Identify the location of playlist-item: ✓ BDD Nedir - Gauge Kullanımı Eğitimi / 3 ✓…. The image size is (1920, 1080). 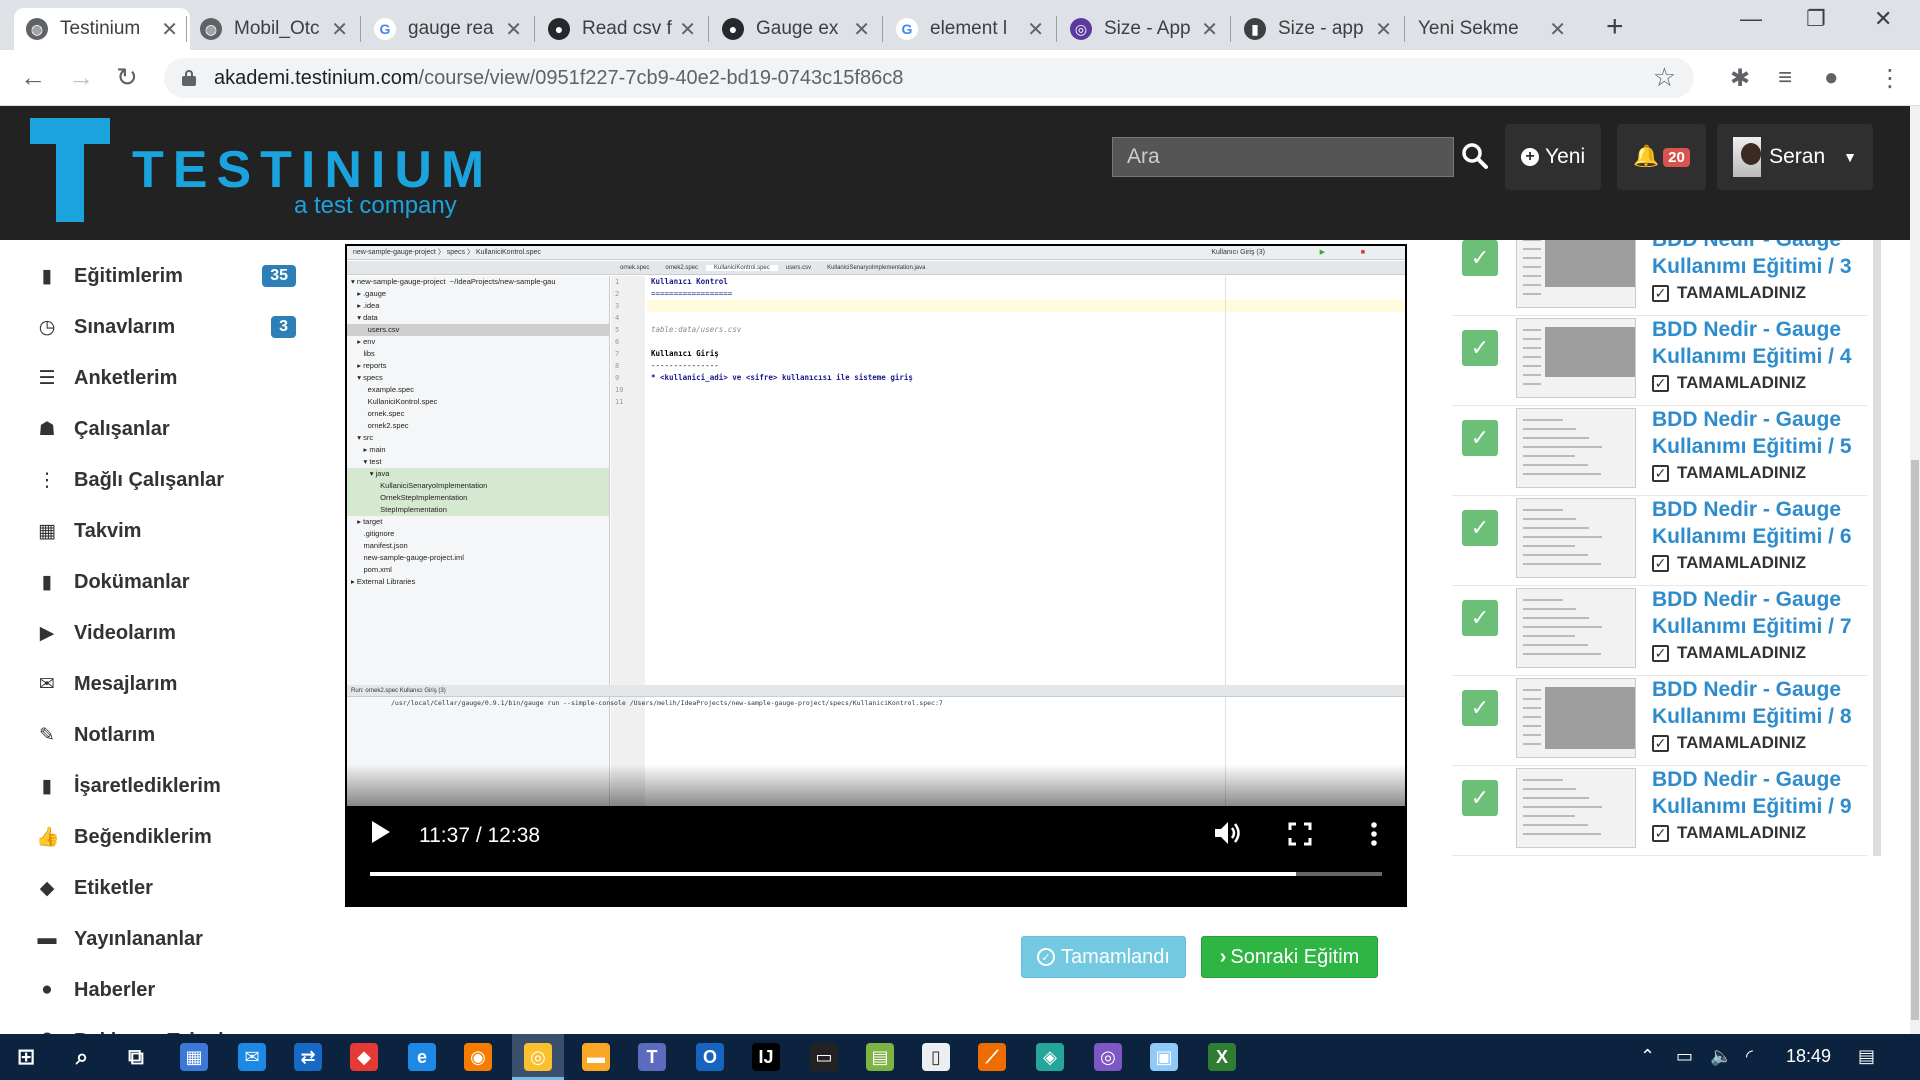
(1659, 278).